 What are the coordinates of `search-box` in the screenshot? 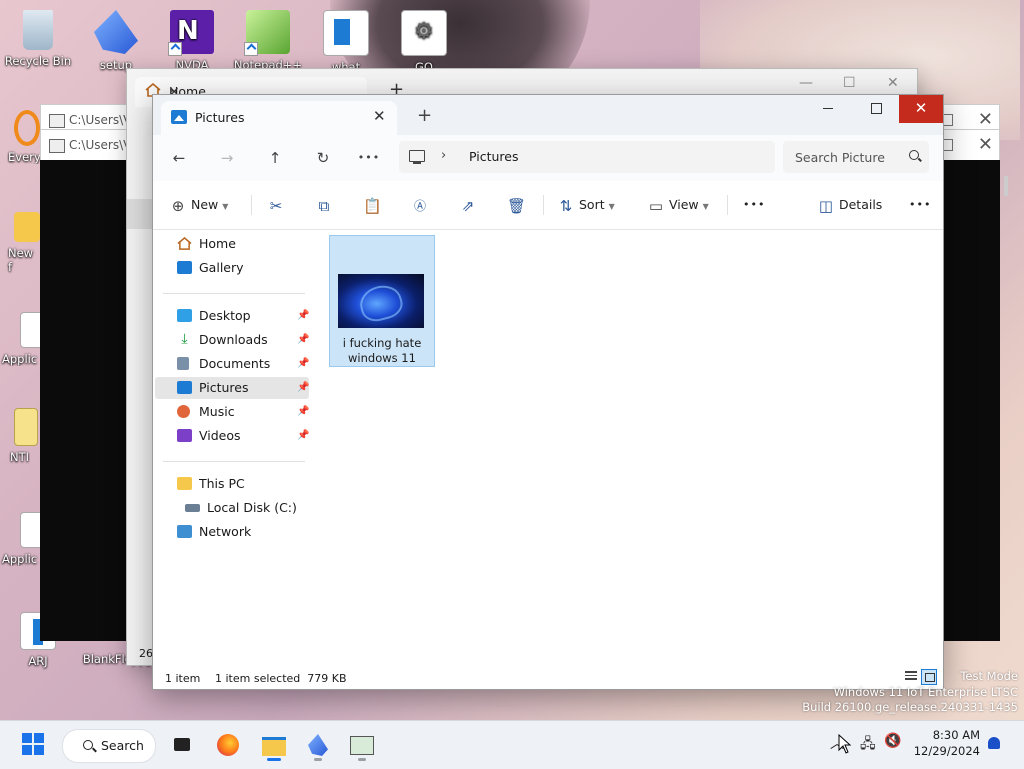 It's located at (856, 157).